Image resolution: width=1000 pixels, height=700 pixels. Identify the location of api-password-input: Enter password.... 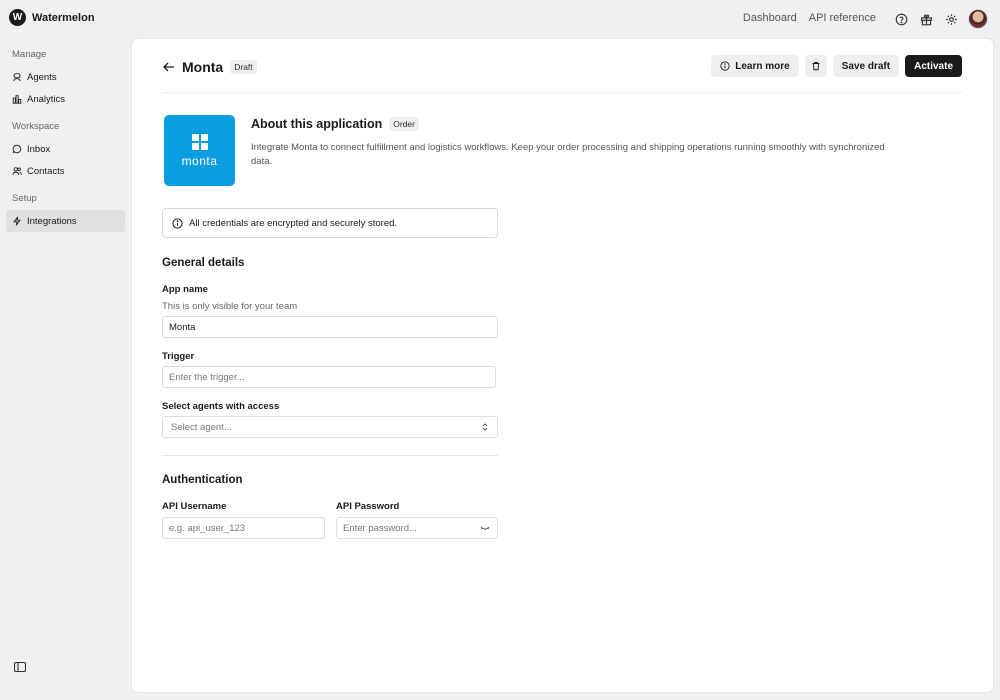
(417, 528).